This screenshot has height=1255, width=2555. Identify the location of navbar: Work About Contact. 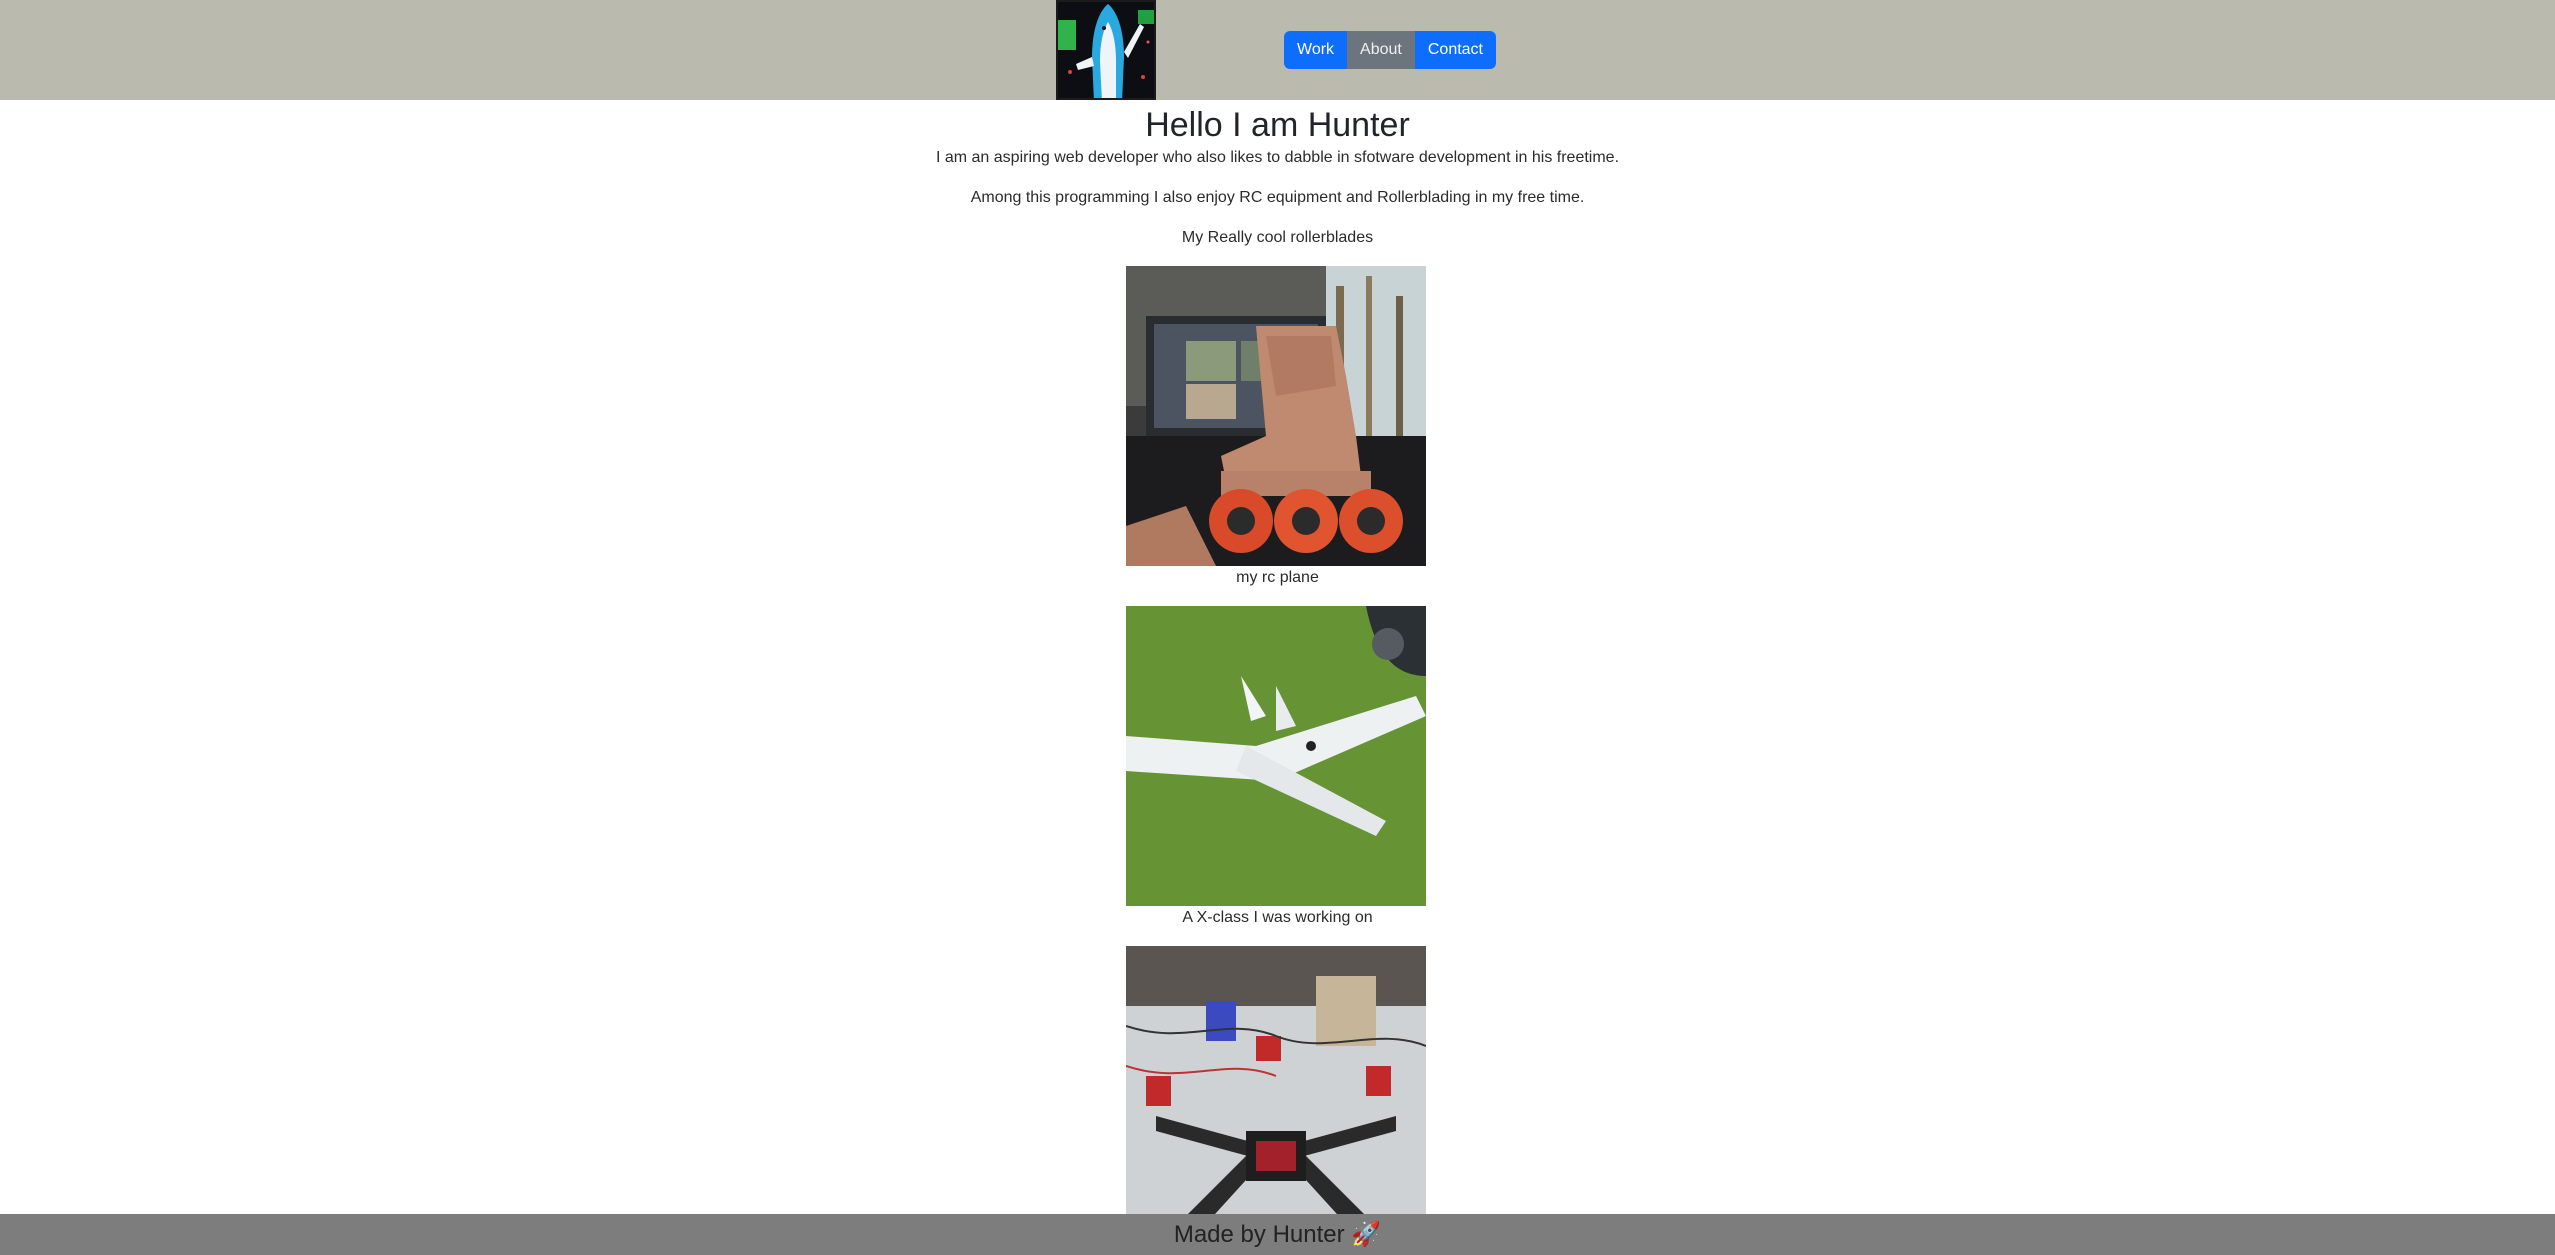
(1277, 50).